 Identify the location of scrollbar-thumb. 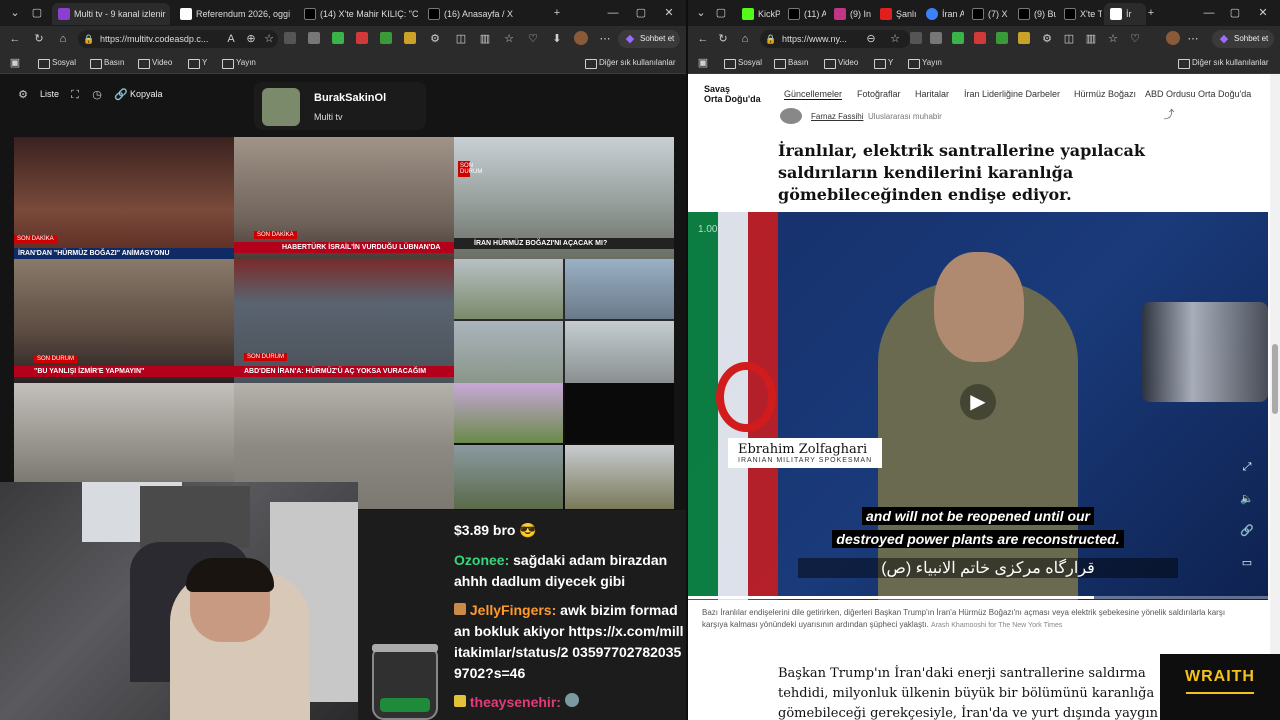
(1275, 379).